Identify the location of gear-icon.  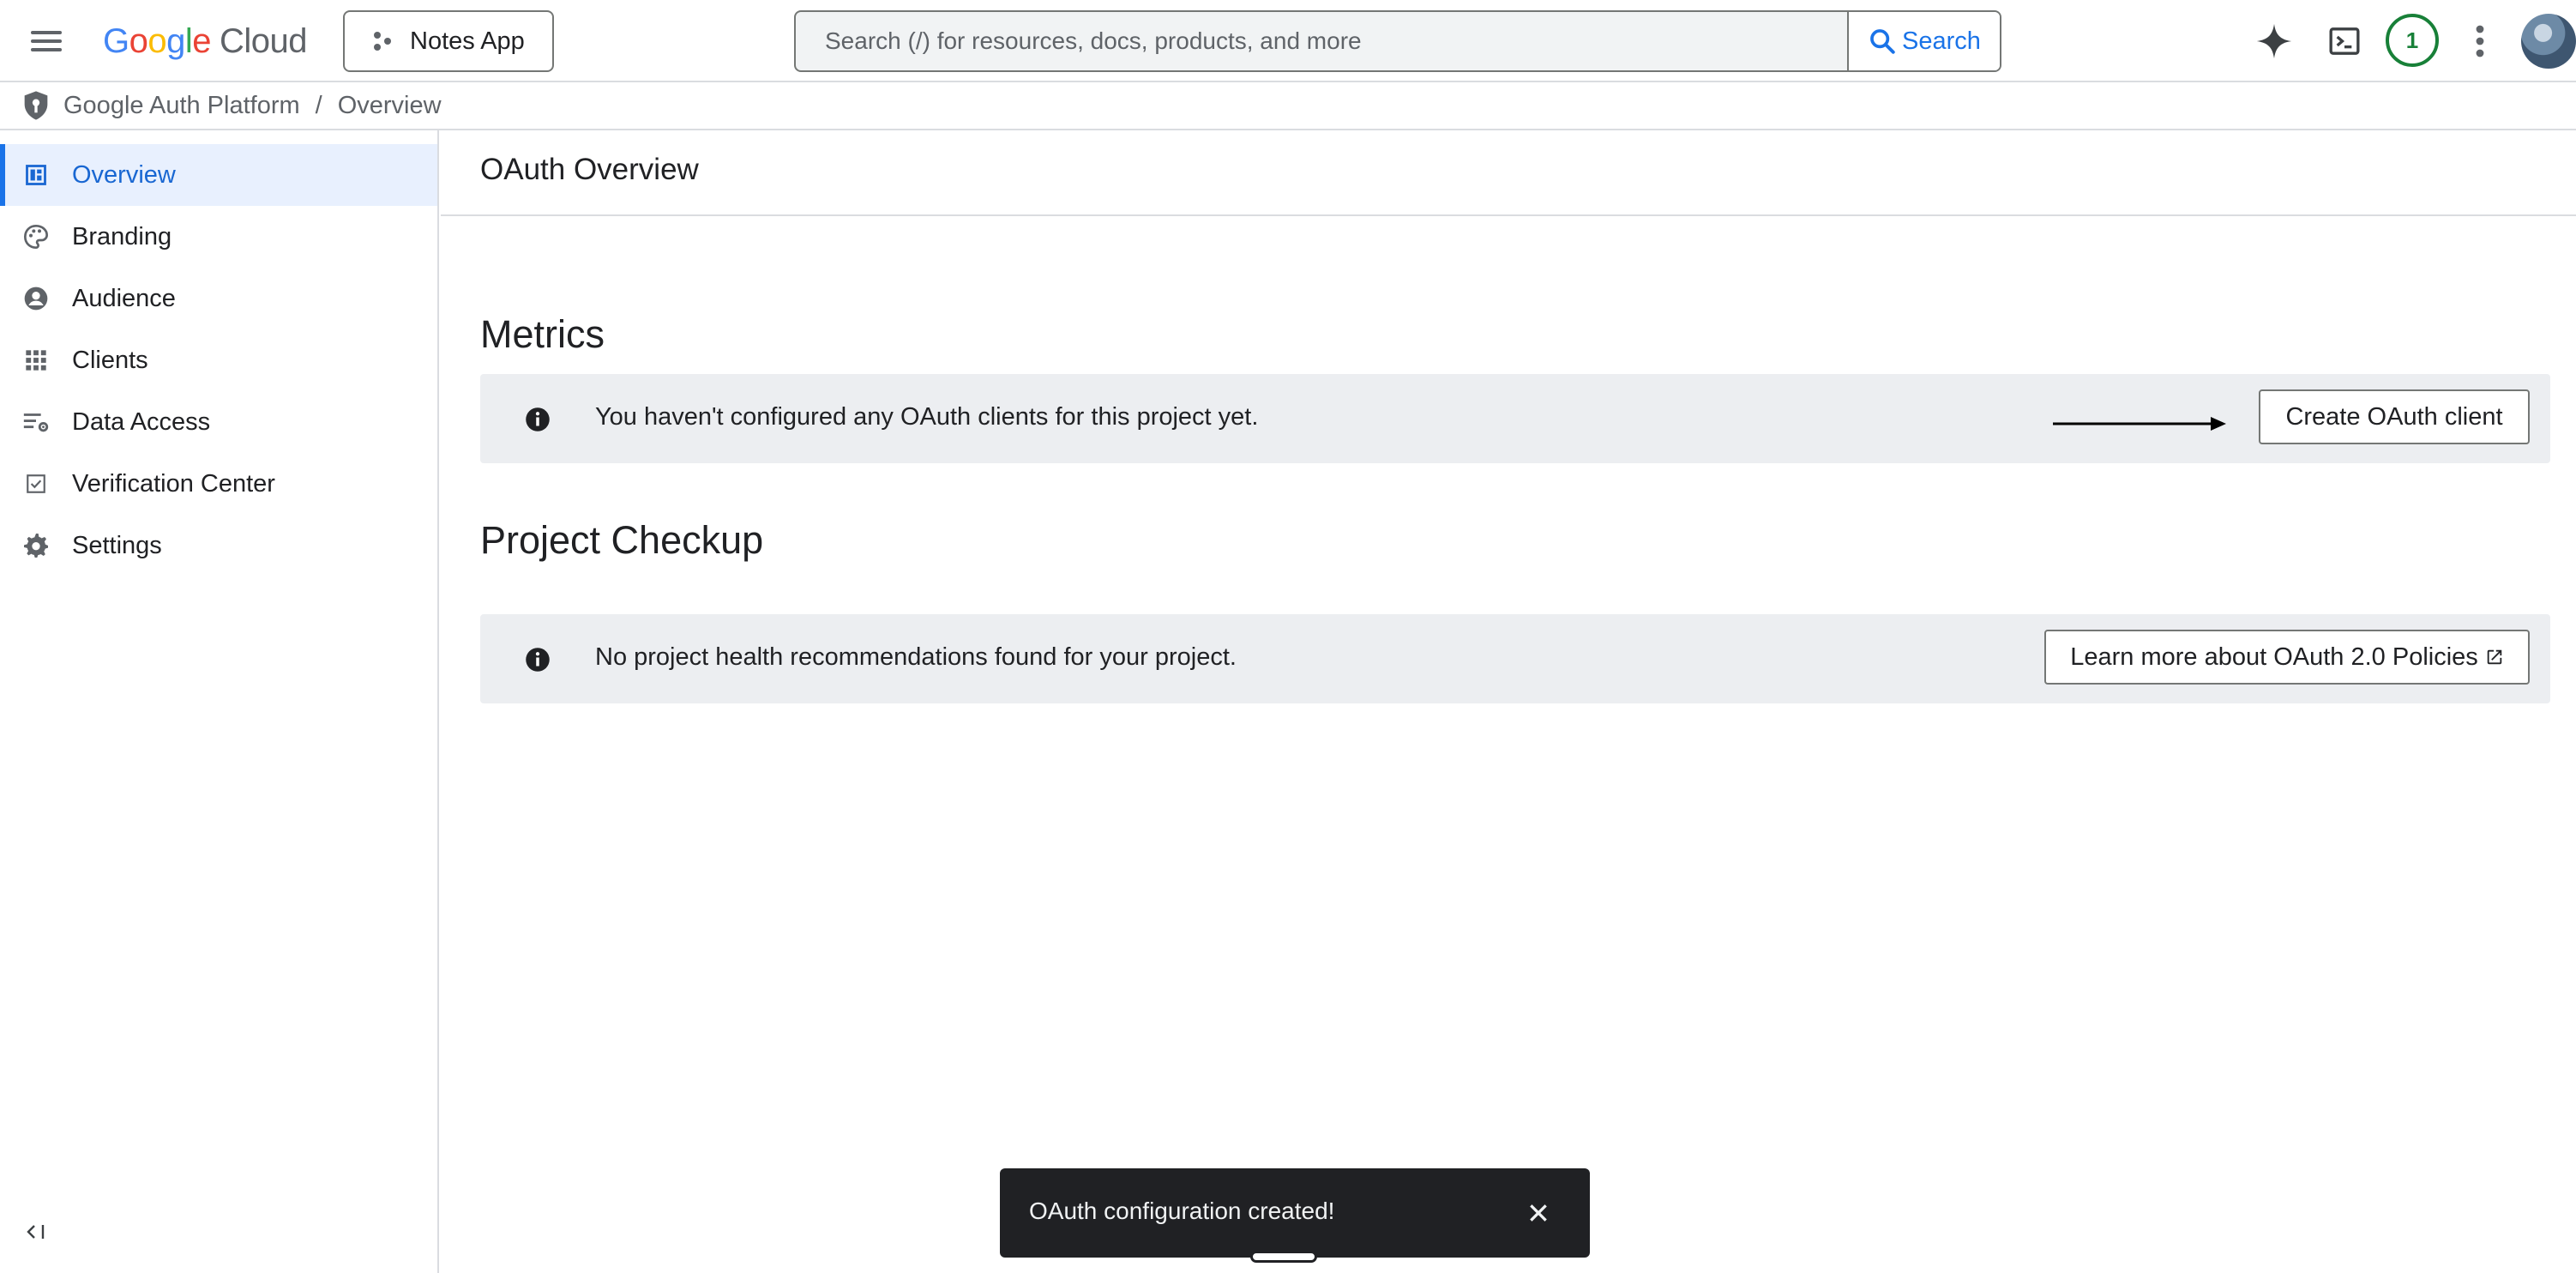
(36, 545).